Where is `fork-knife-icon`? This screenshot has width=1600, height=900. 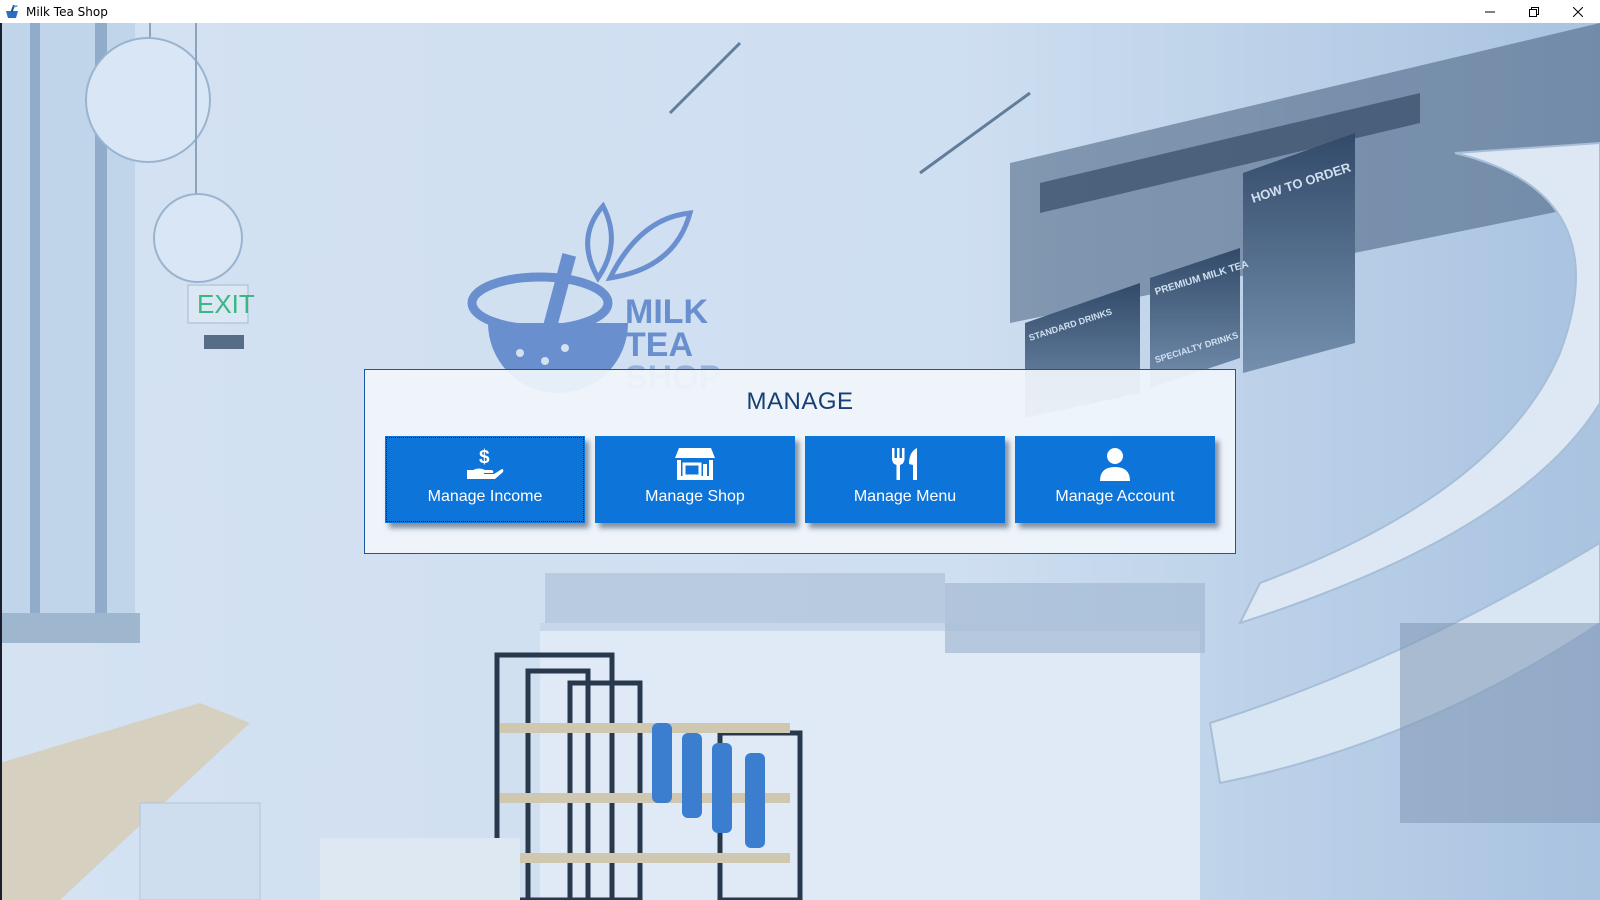 fork-knife-icon is located at coordinates (905, 464).